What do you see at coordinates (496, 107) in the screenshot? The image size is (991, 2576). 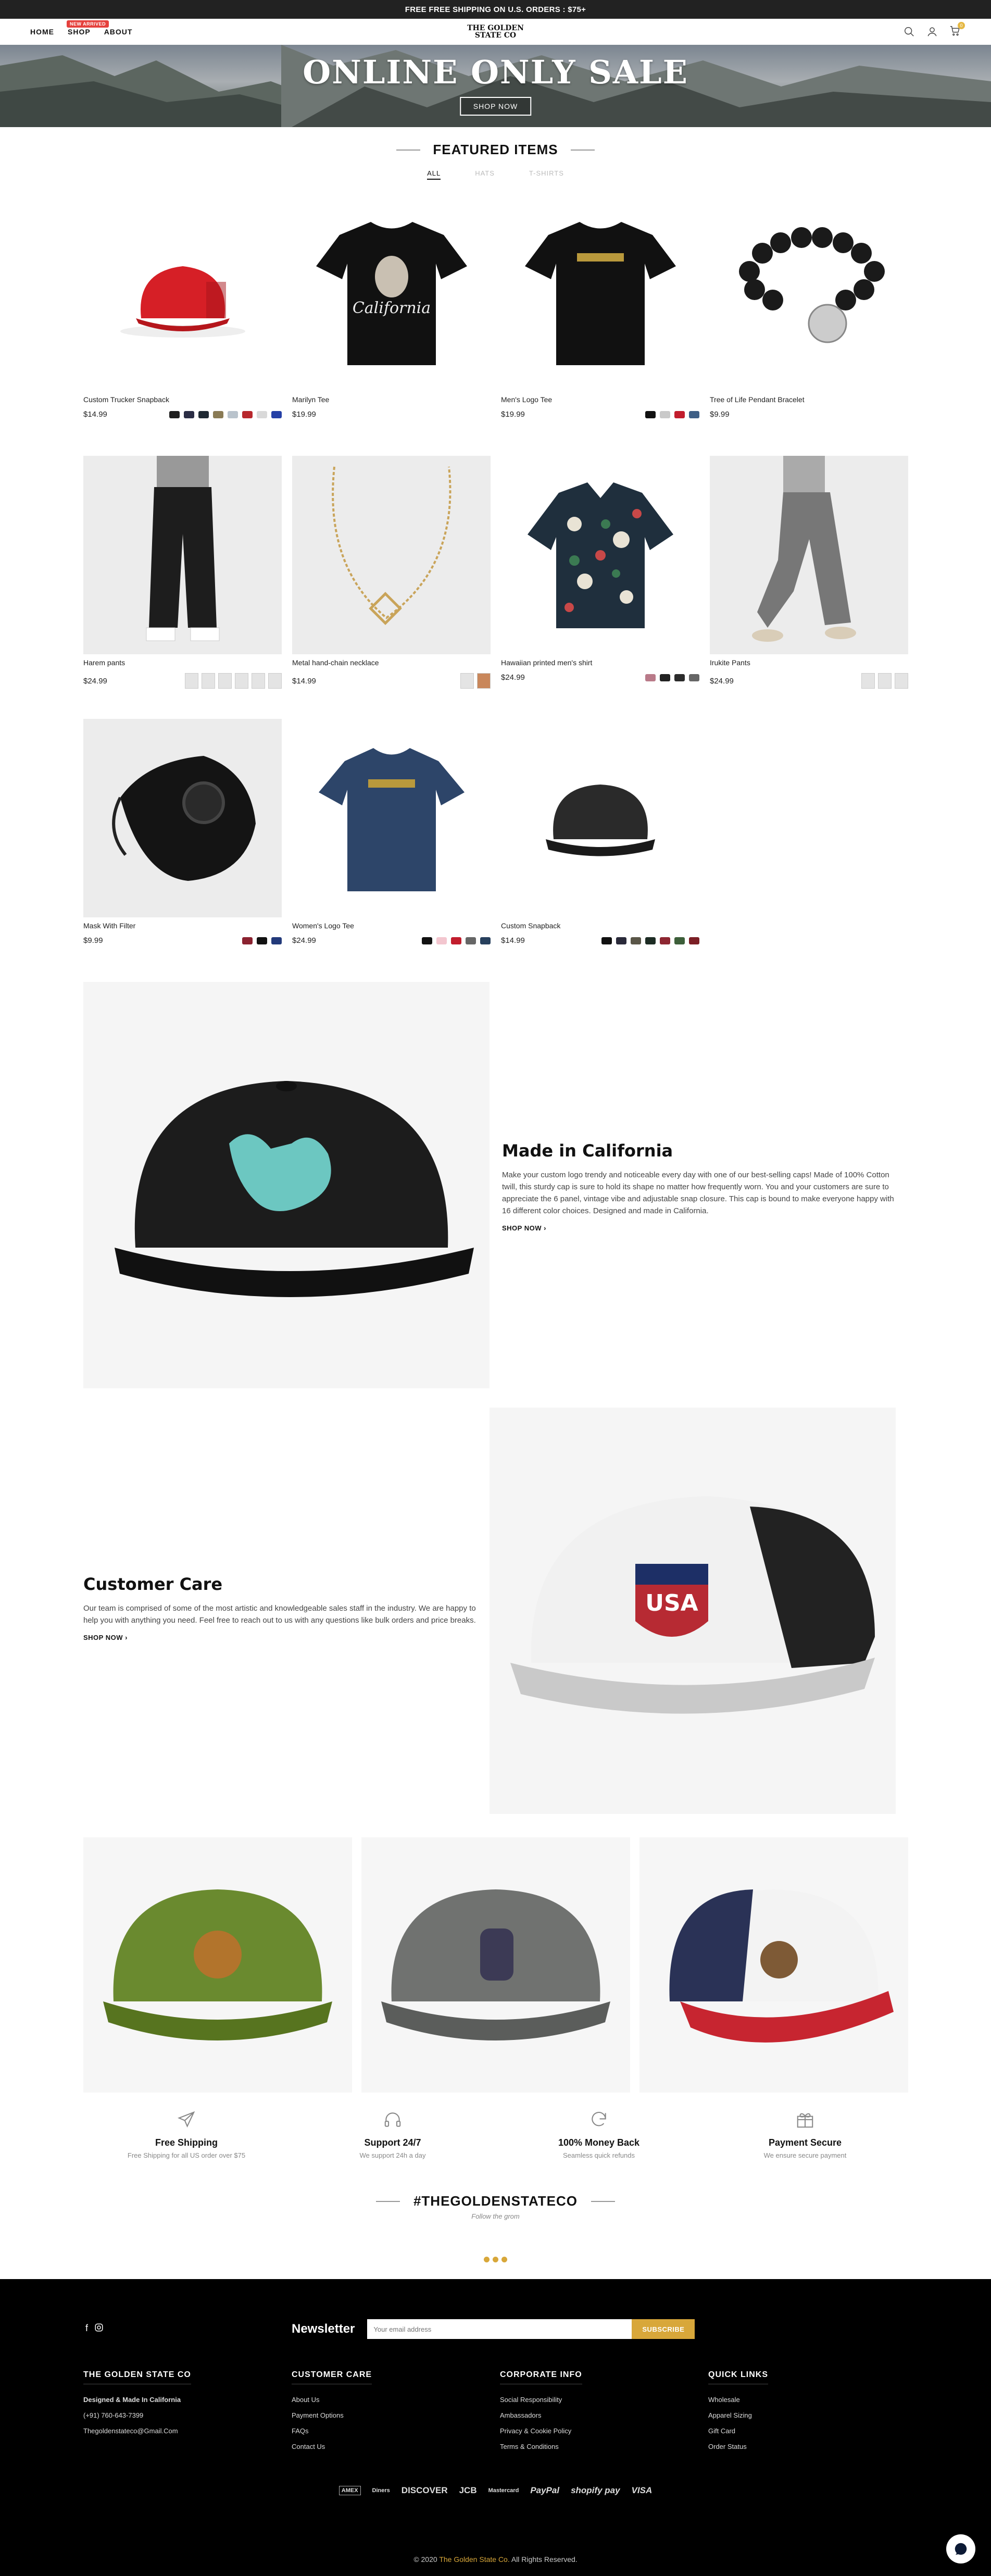 I see `hero-shop-now-button: SHOP NOW` at bounding box center [496, 107].